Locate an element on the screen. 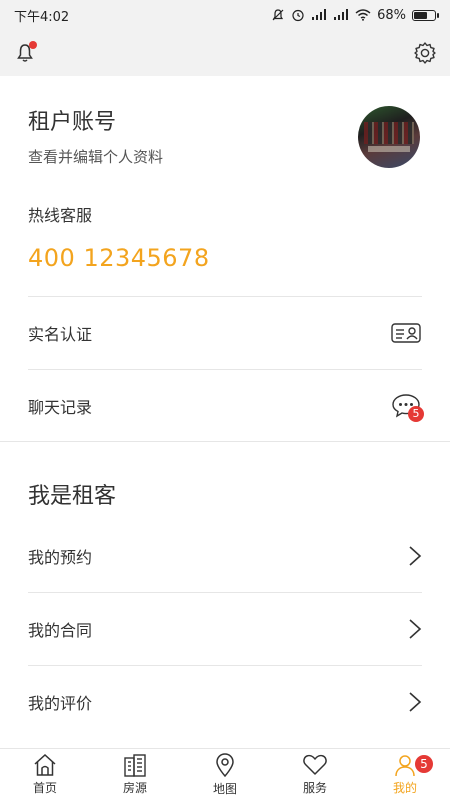  tab-label: 服务 is located at coordinates (314, 788).